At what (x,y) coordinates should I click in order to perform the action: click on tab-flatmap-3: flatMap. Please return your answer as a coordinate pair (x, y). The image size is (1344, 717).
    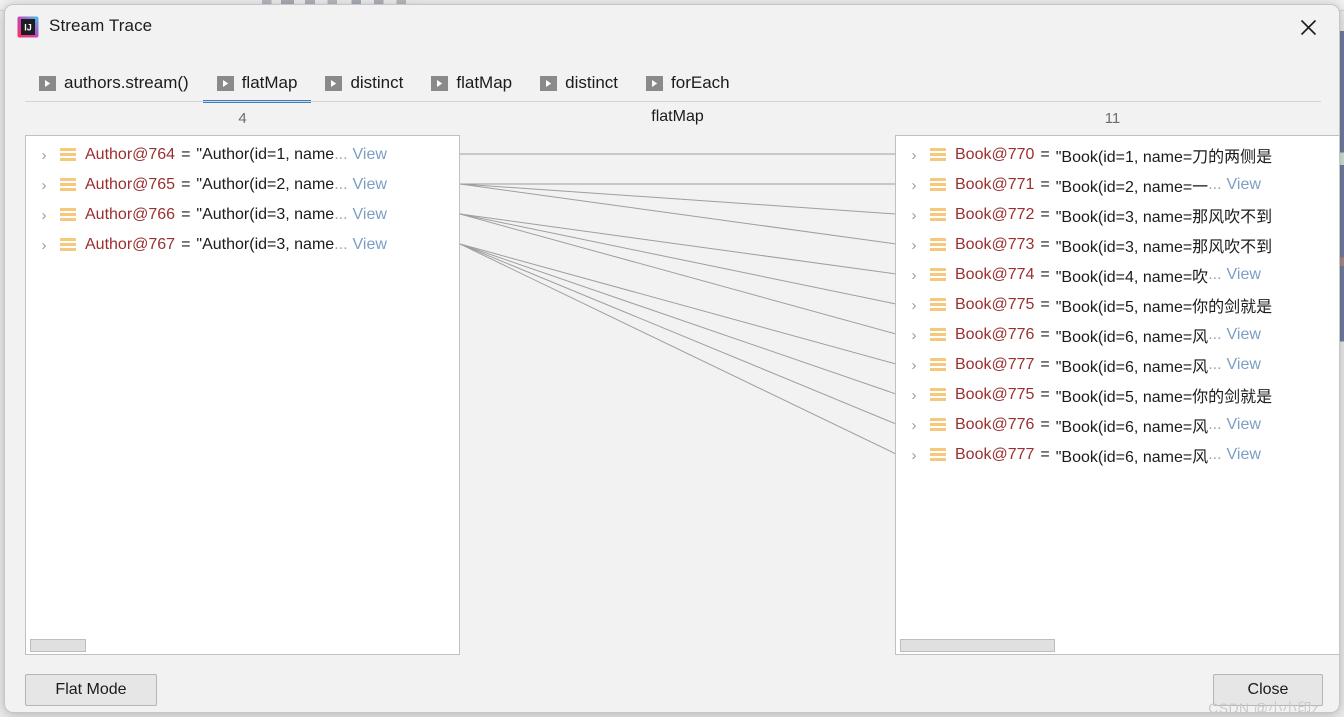
    Looking at the image, I should click on (471, 83).